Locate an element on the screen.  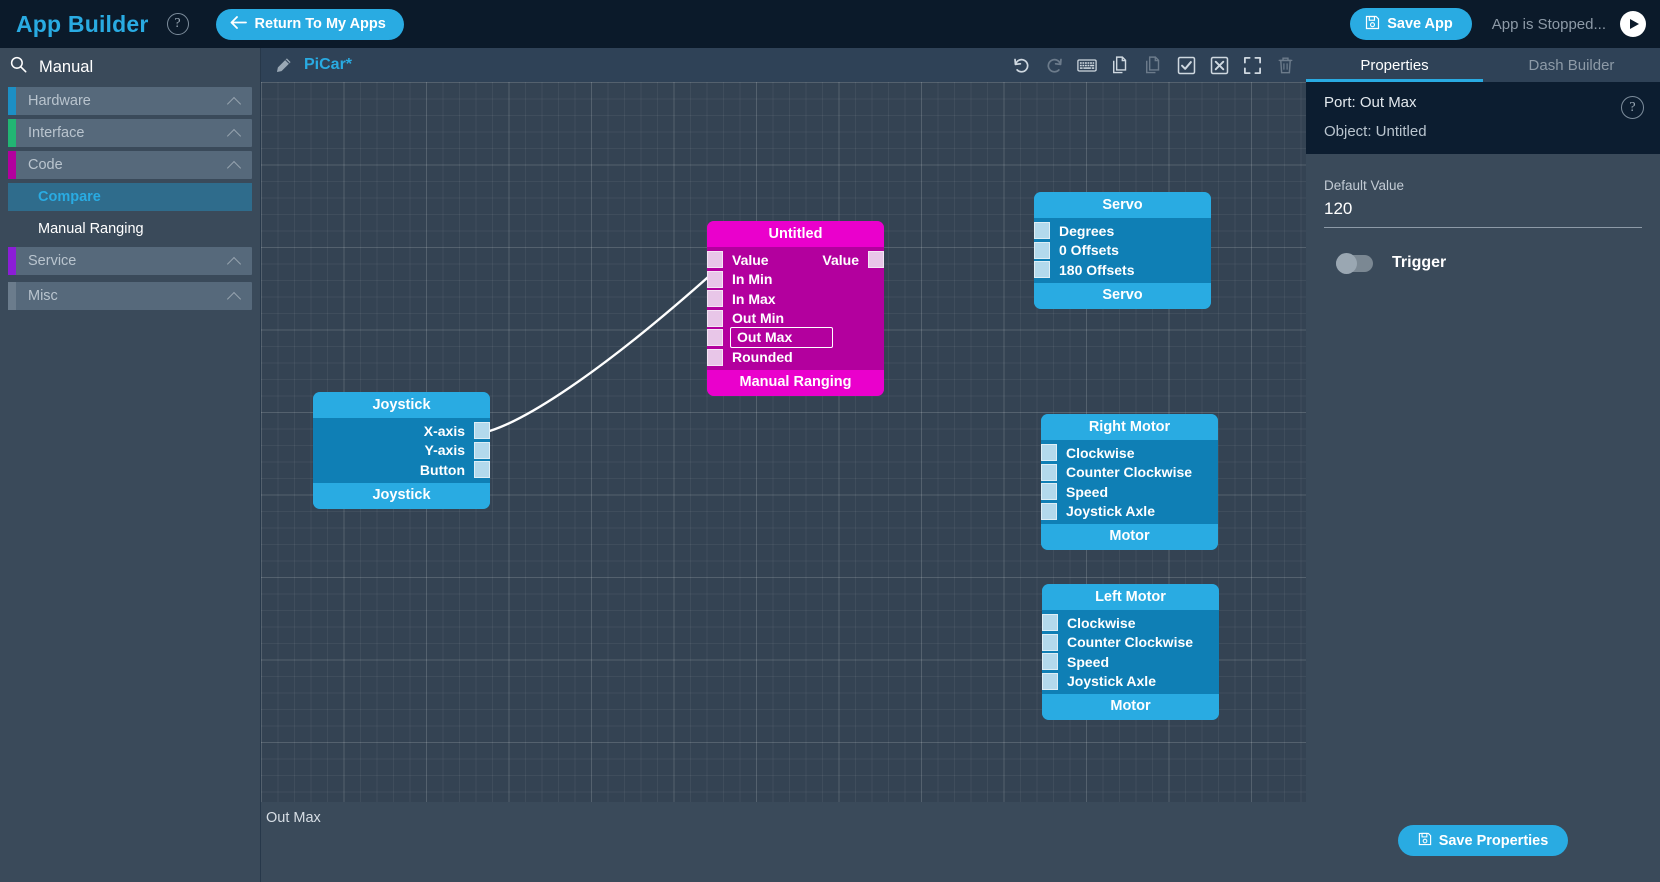
pencil-icon is located at coordinates (283, 65).